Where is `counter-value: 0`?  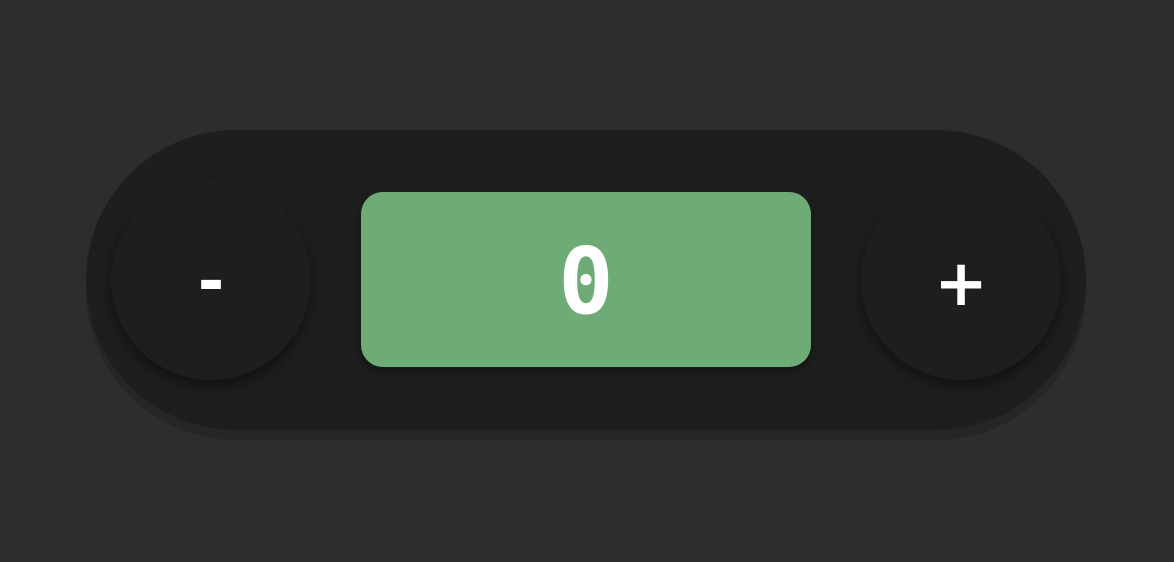 counter-value: 0 is located at coordinates (586, 281).